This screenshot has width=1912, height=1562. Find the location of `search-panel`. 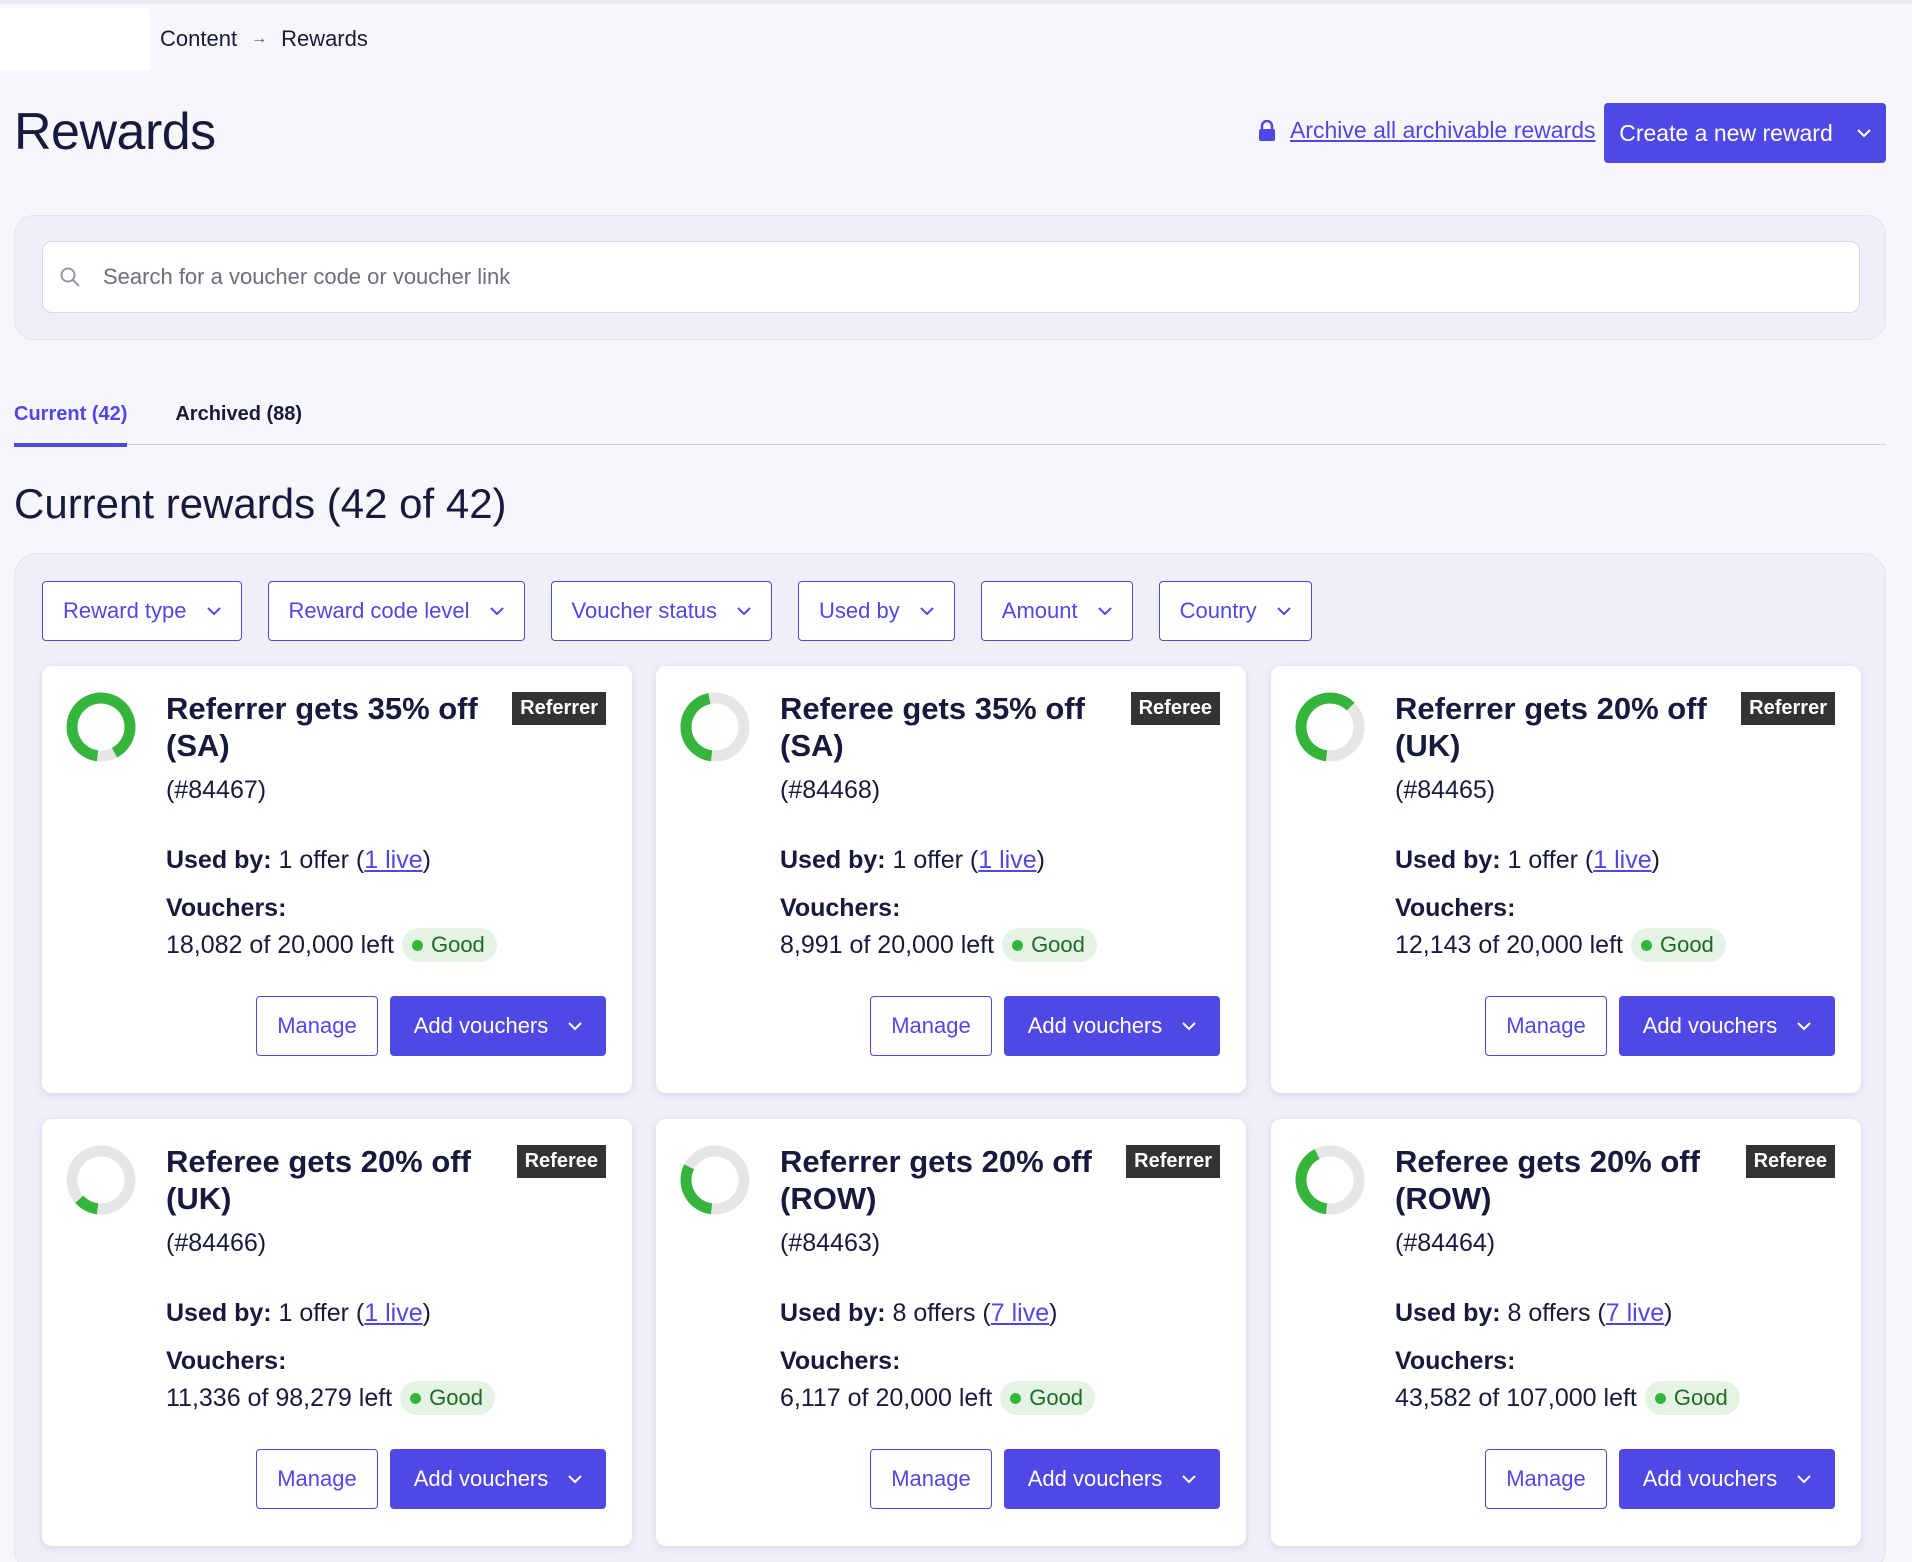

search-panel is located at coordinates (950, 277).